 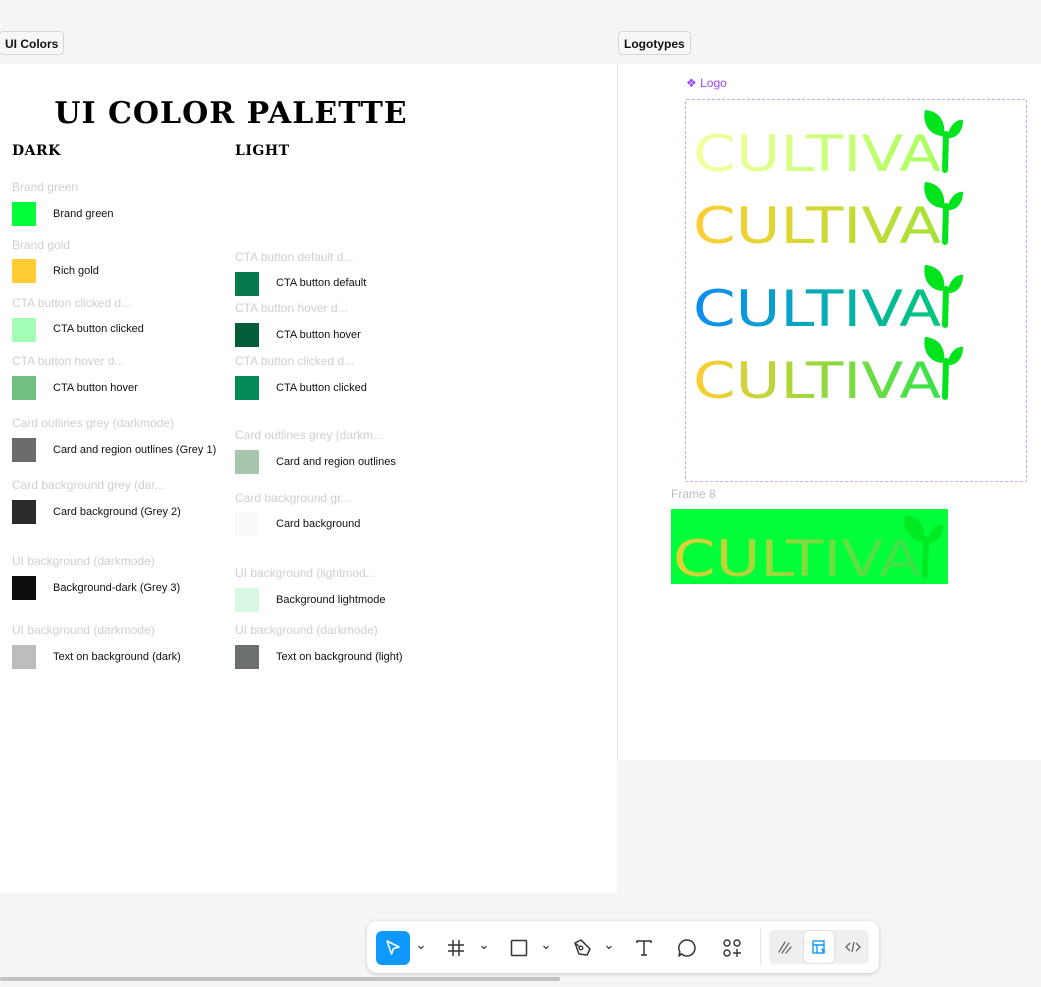 I want to click on cursor-icon, so click(x=393, y=947).